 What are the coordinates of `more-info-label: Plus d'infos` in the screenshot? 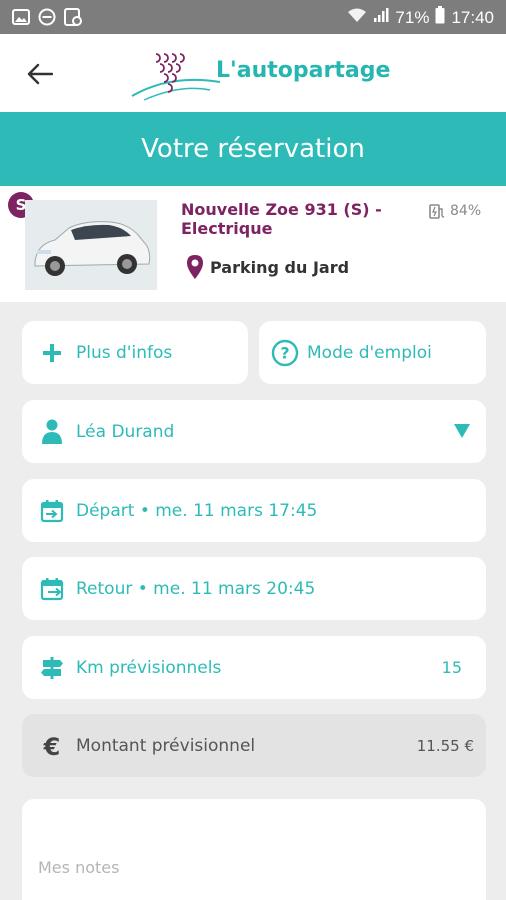 It's located at (124, 352).